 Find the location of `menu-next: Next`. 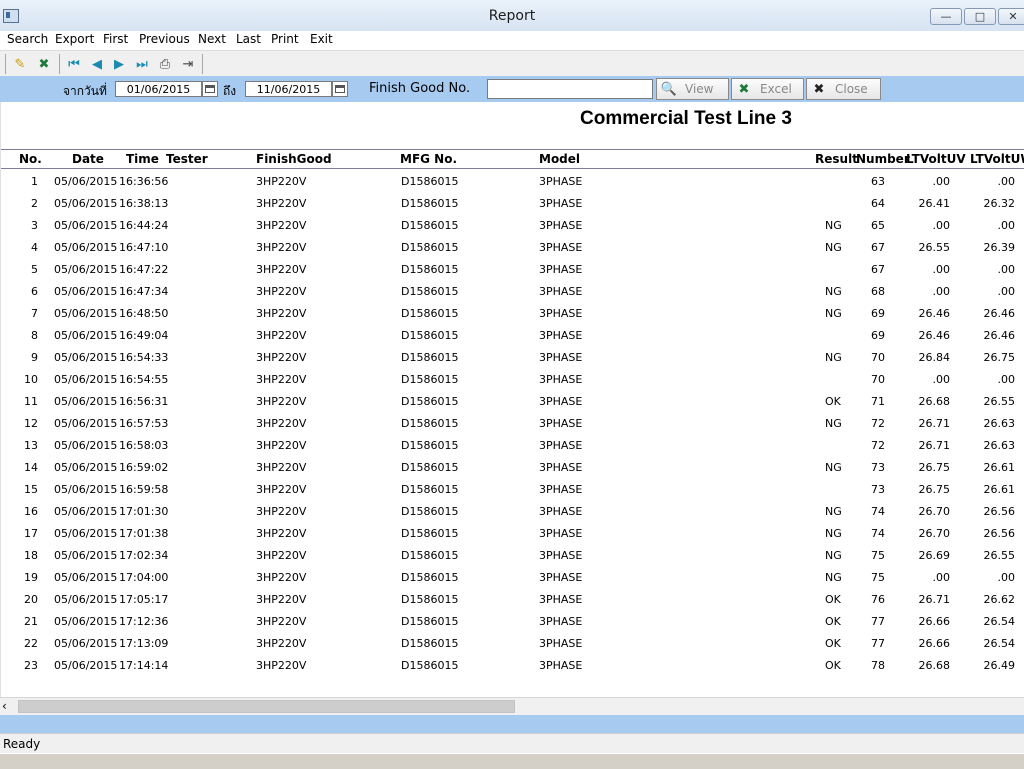

menu-next: Next is located at coordinates (212, 39).